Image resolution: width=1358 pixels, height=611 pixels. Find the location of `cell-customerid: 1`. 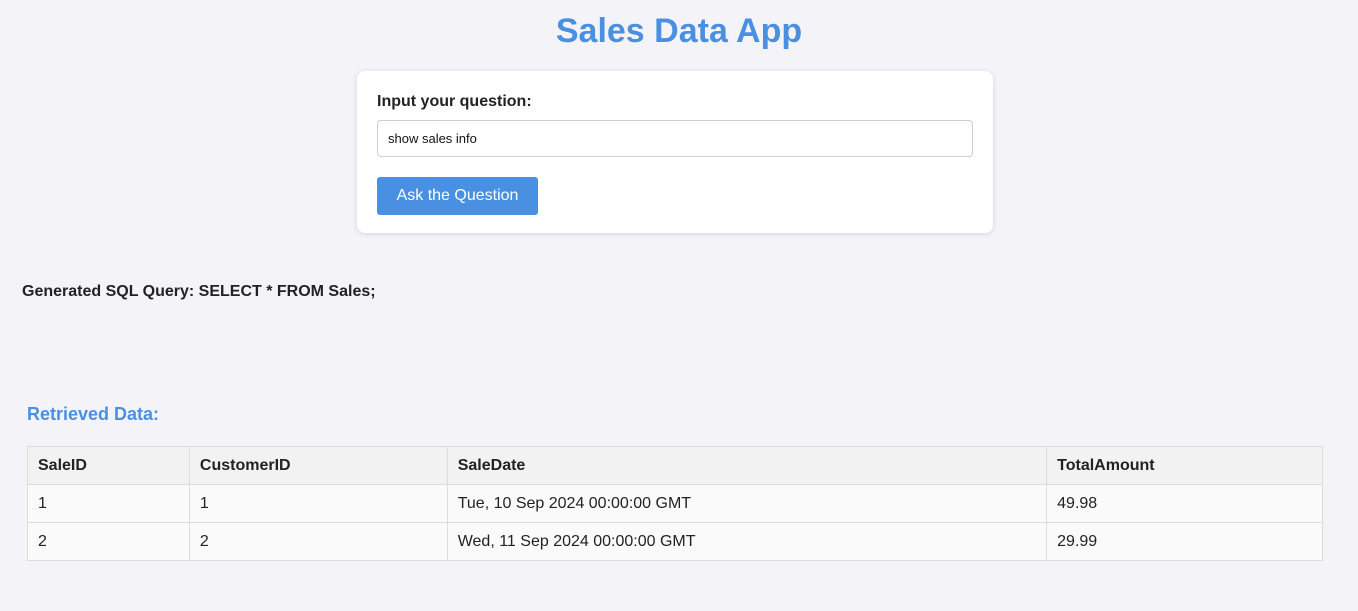

cell-customerid: 1 is located at coordinates (318, 503).